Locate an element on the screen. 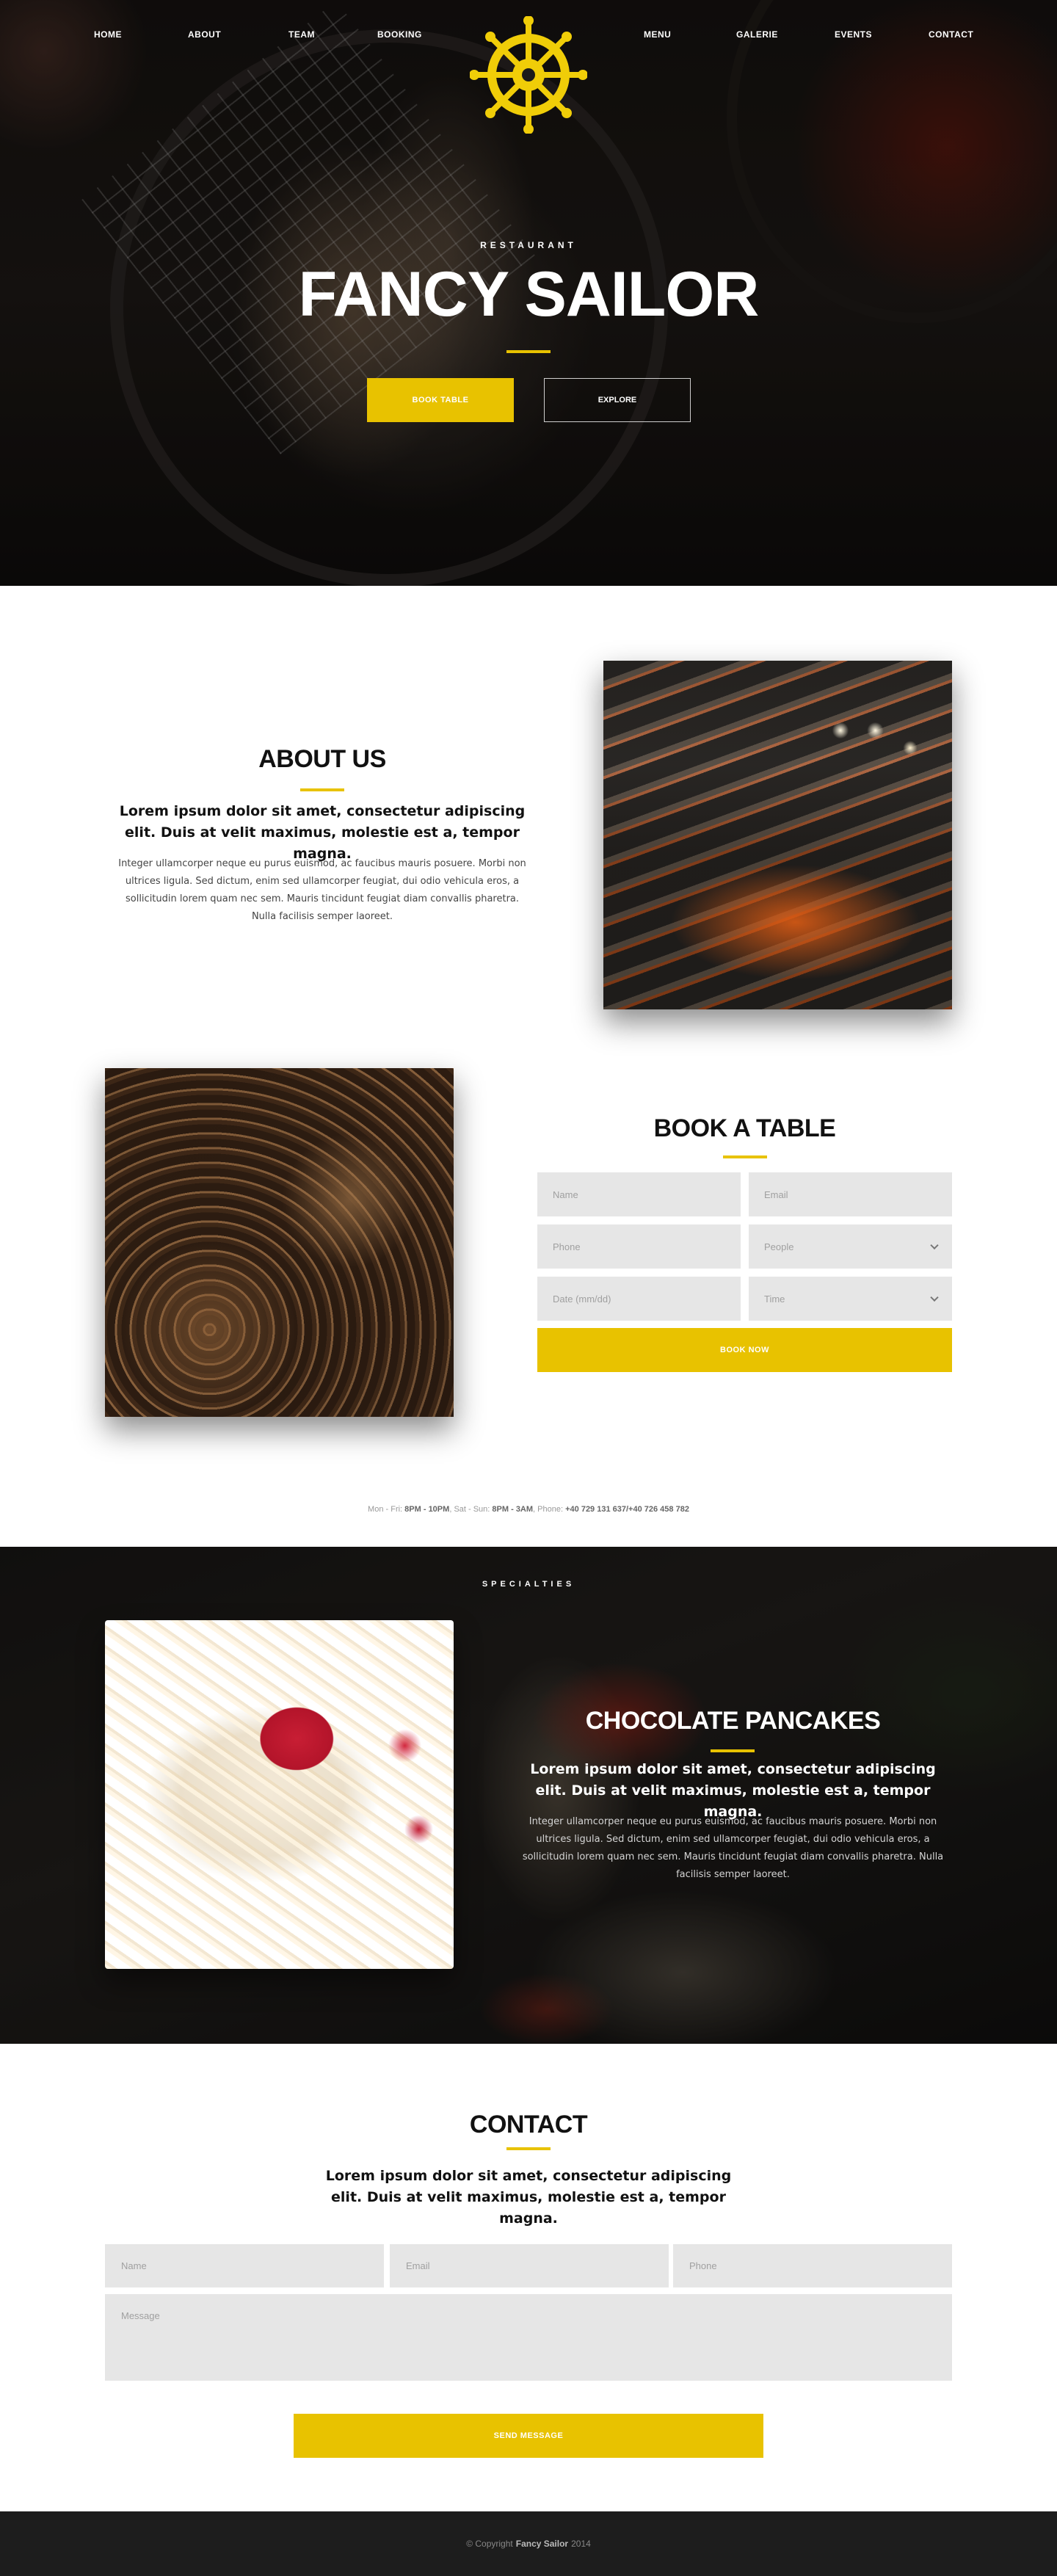  specialty-divider is located at coordinates (733, 1751).